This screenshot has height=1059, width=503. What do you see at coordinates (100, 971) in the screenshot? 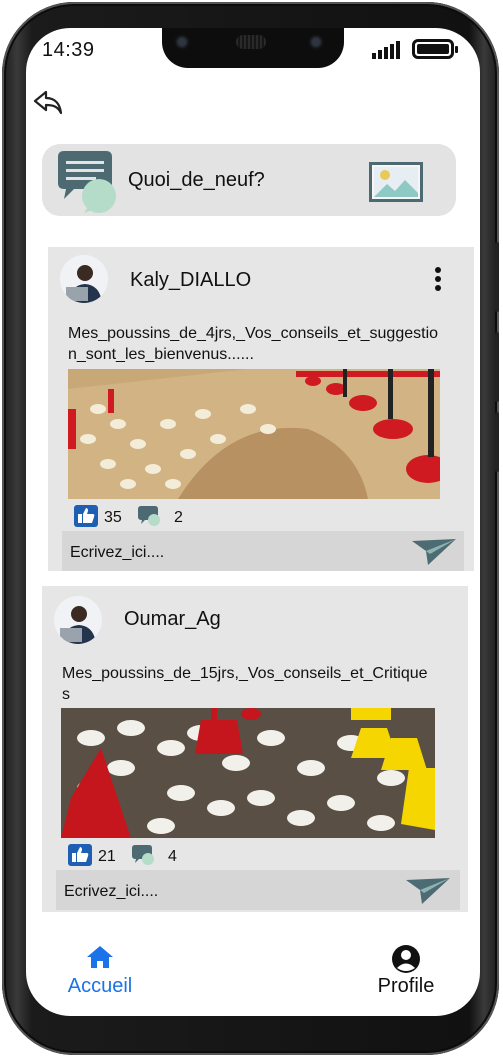
I see `nav-item-accueil: Accueil` at bounding box center [100, 971].